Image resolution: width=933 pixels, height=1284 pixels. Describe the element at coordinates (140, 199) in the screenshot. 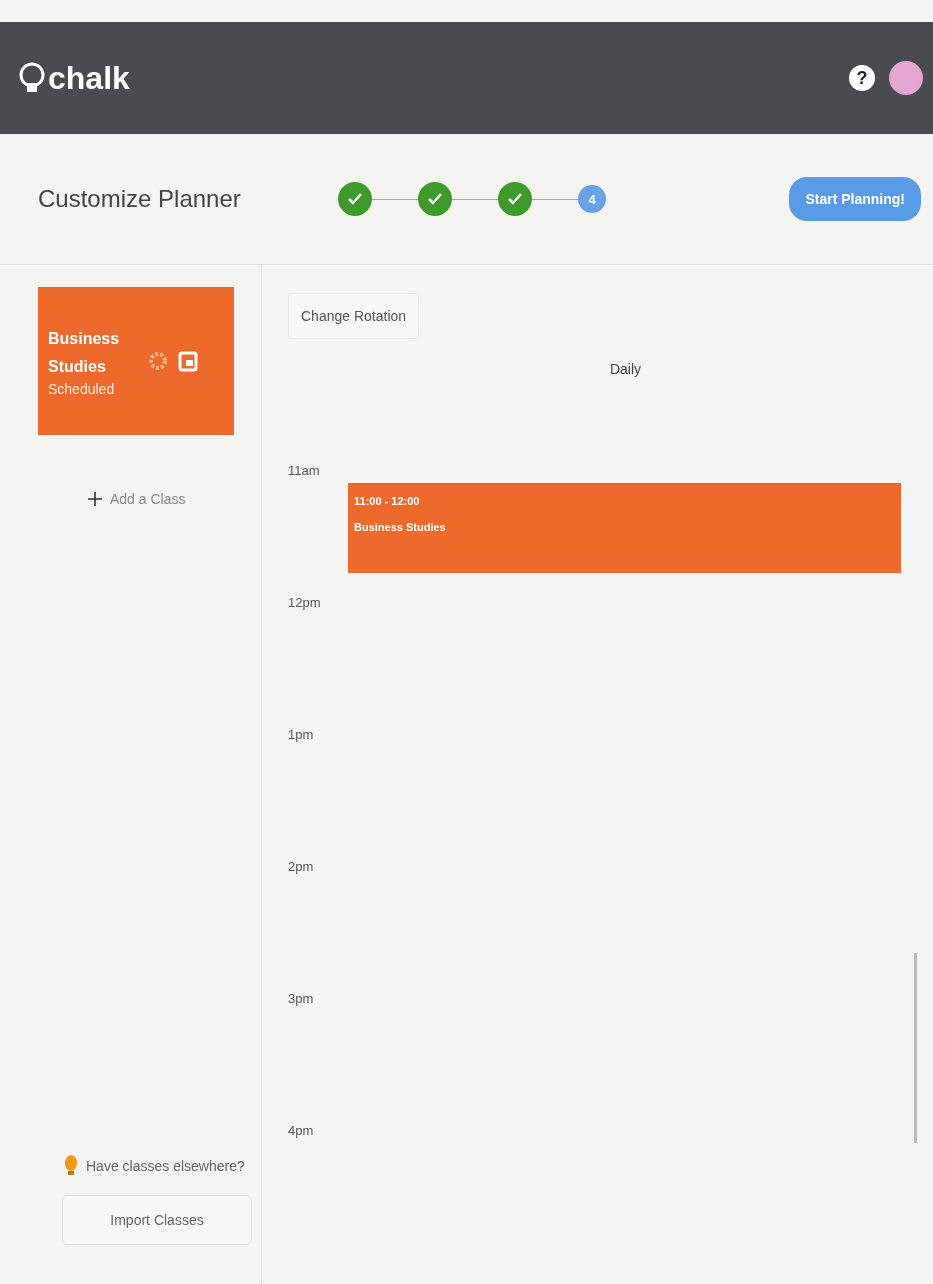

I see `page-title: Customize Planner` at that location.